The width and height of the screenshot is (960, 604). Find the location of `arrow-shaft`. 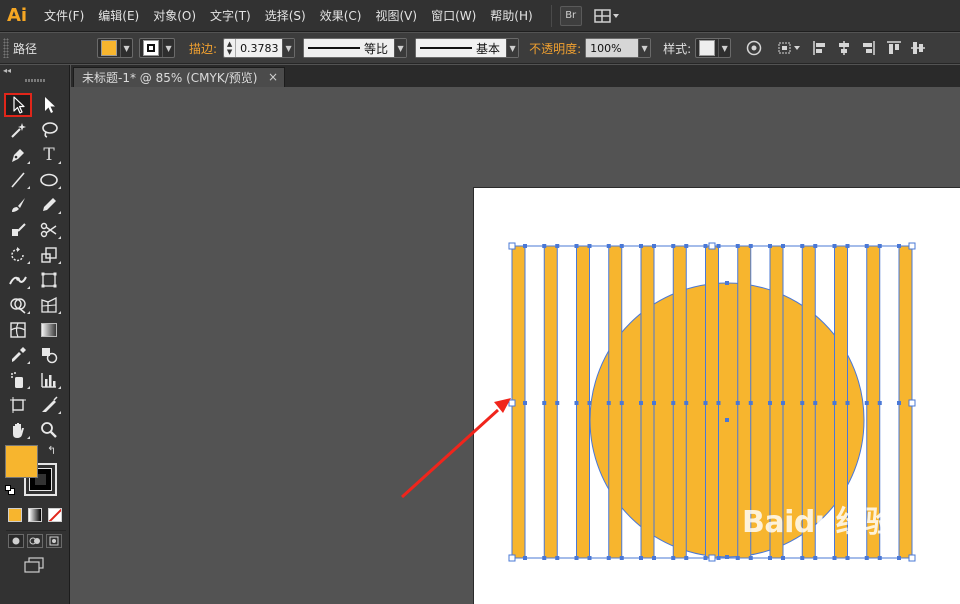

arrow-shaft is located at coordinates (450, 453).